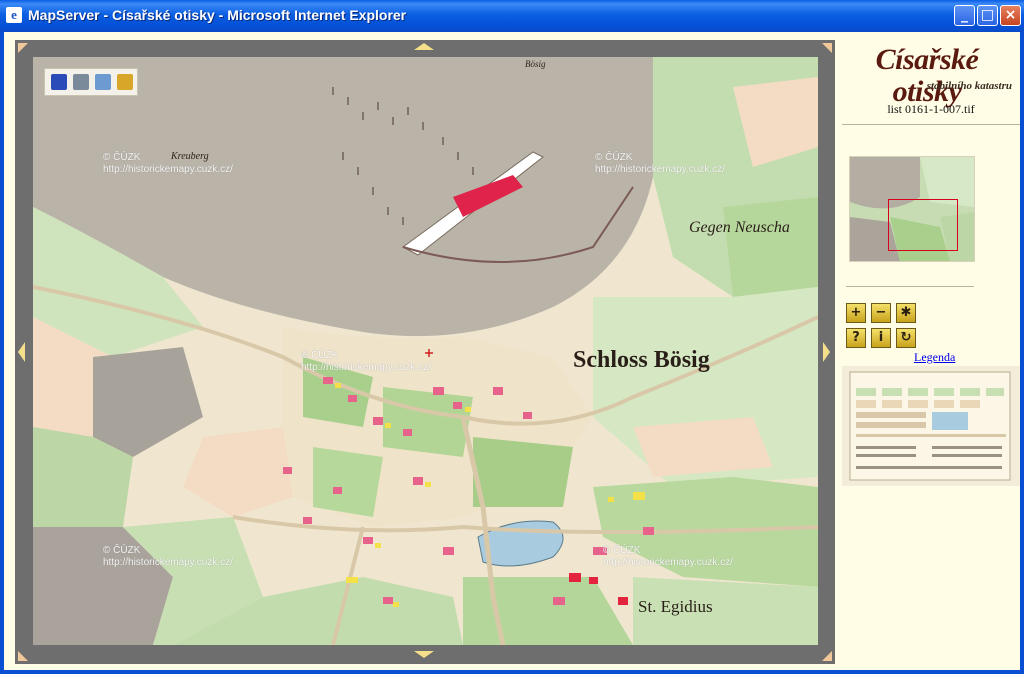  I want to click on minimize-icon: _, so click(964, 15).